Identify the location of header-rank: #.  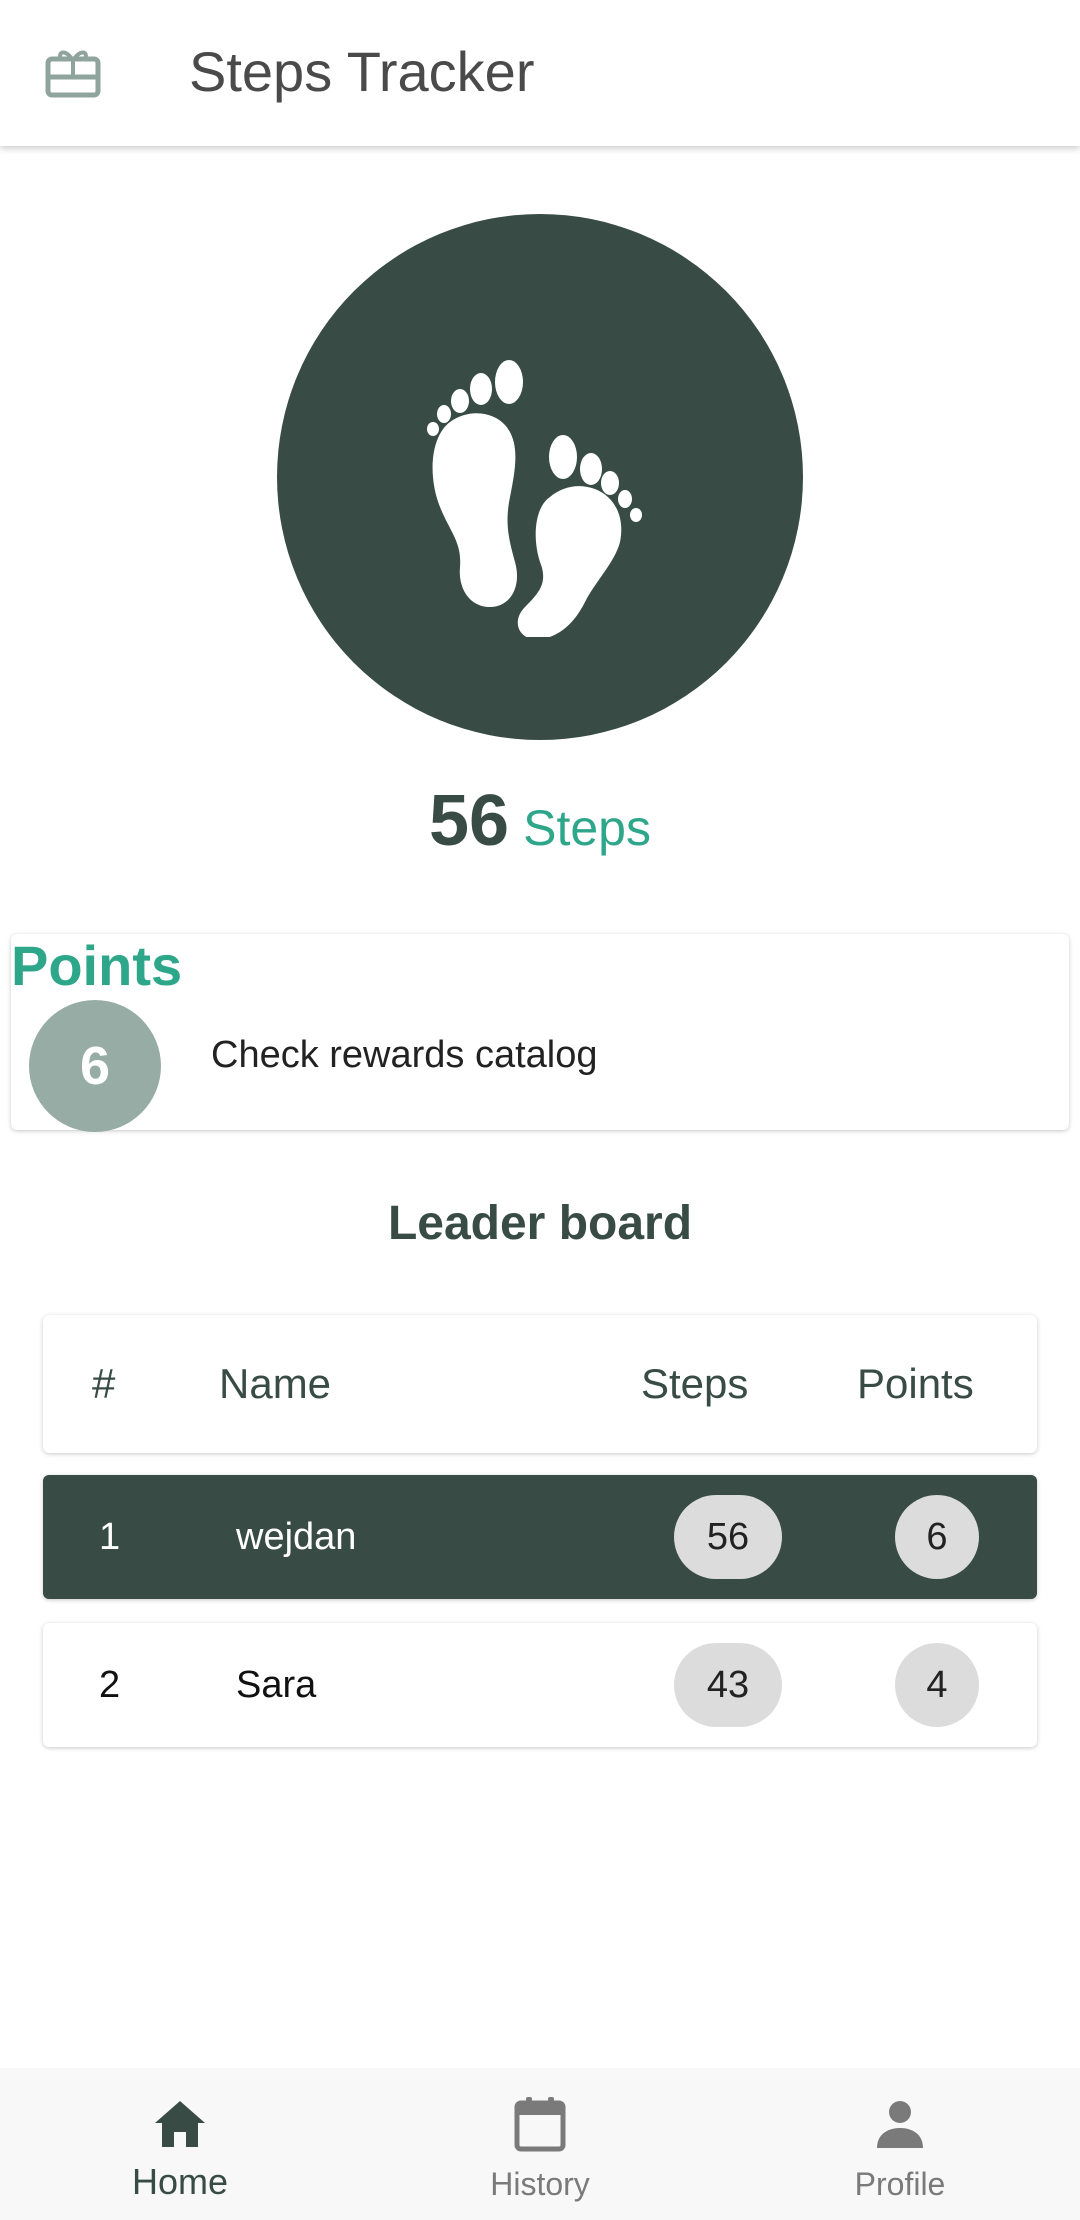
(104, 1383).